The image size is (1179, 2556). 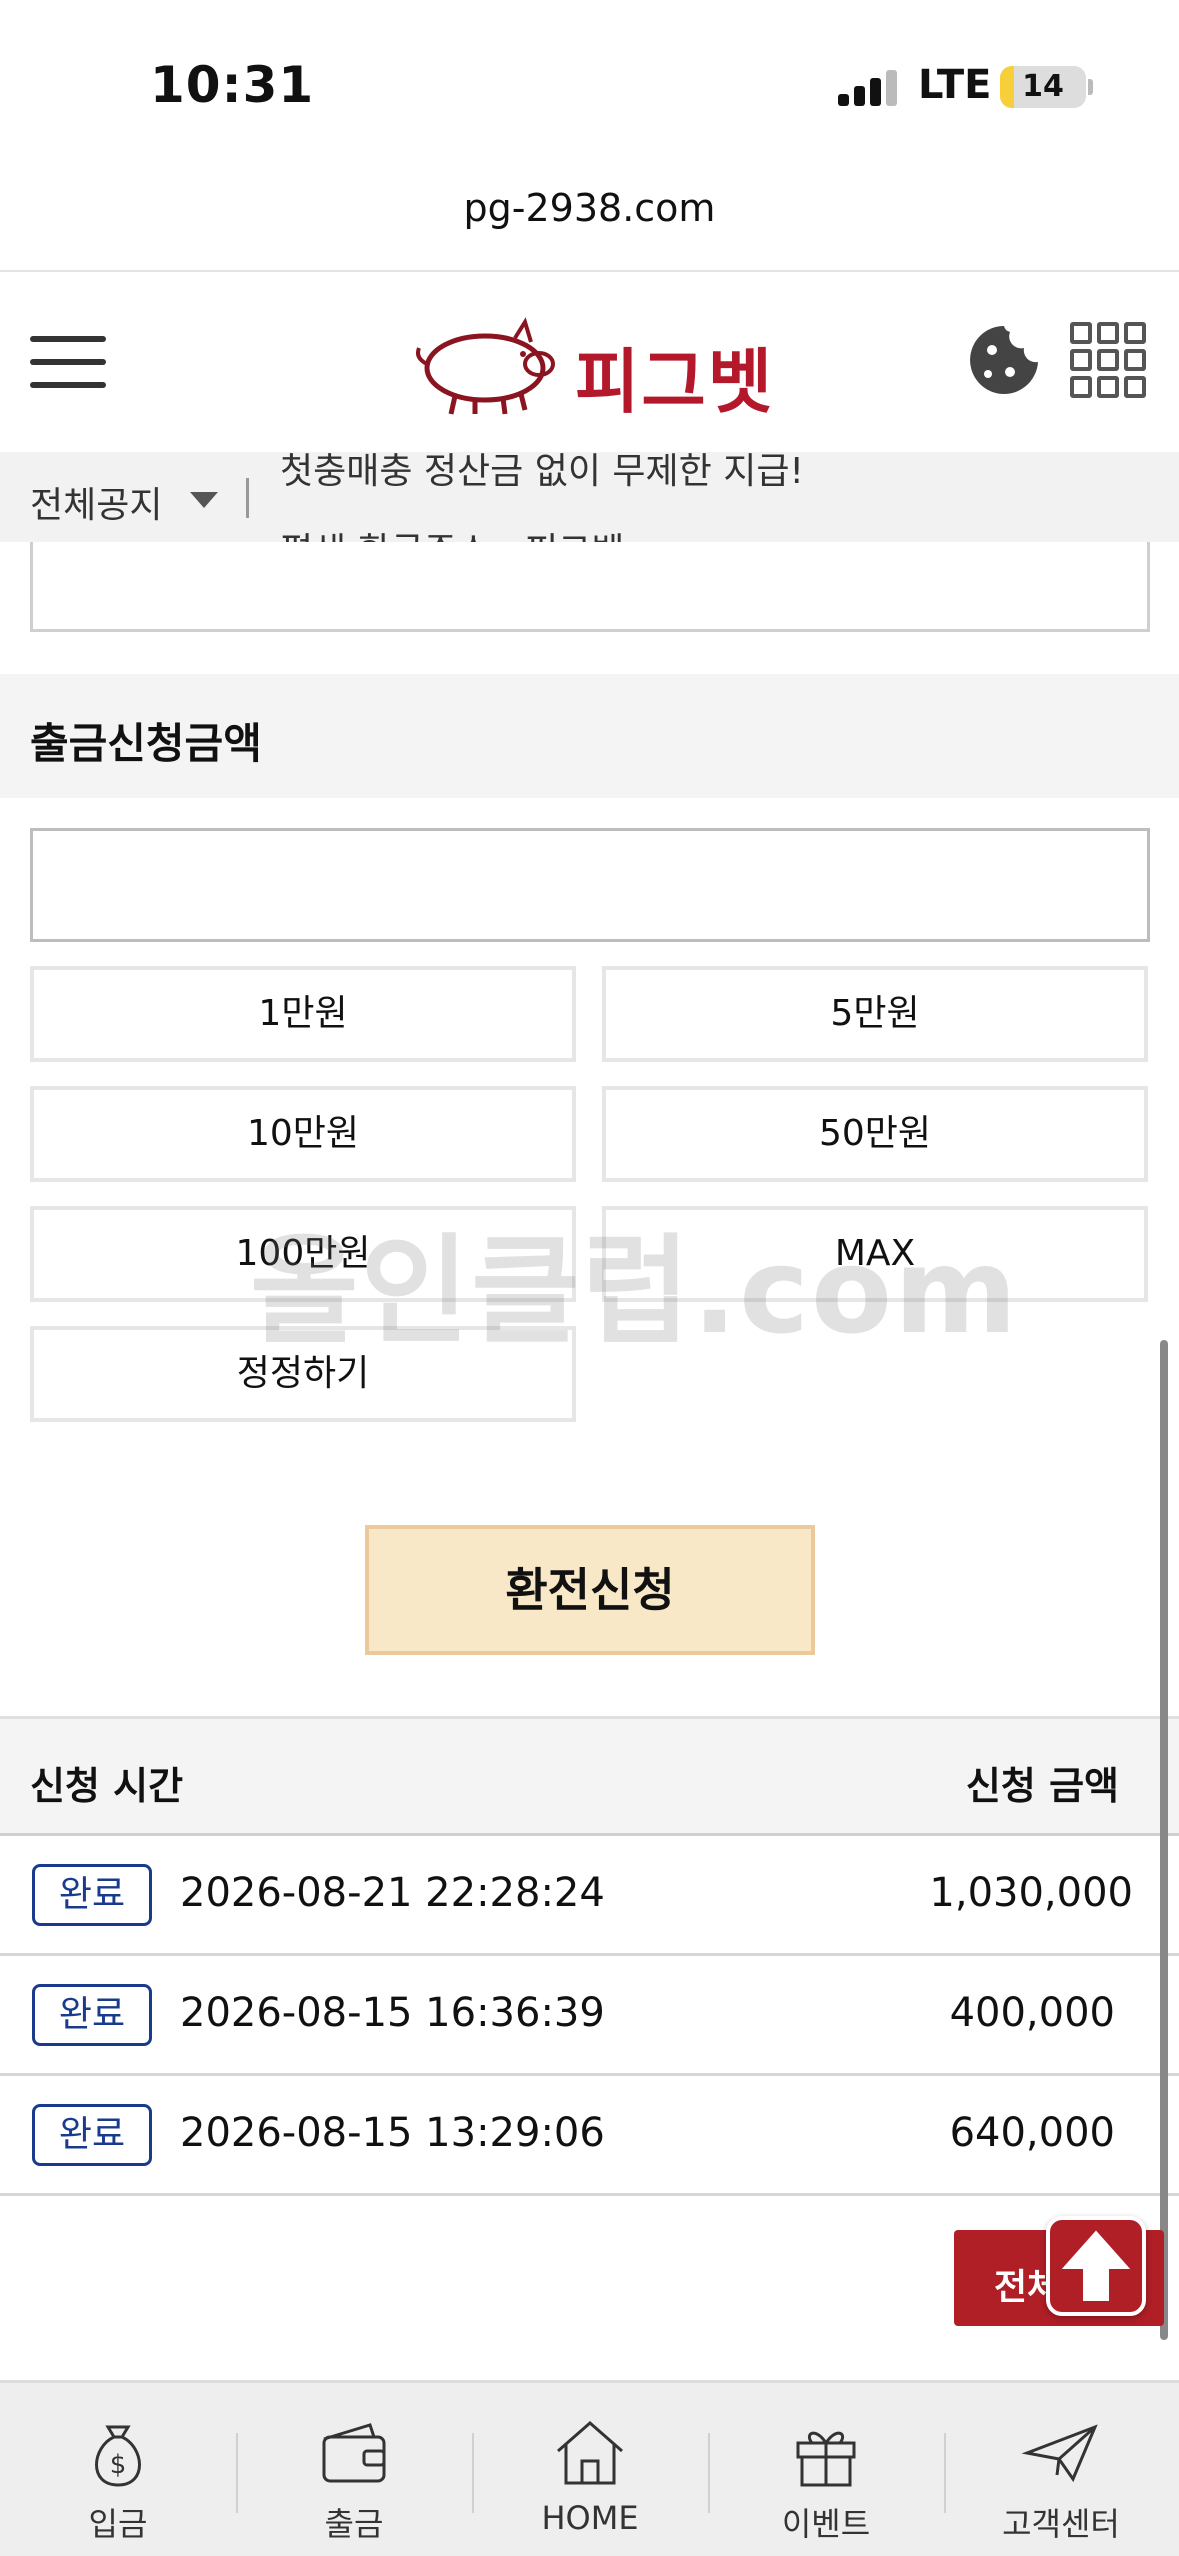 I want to click on nav-label: 고객센터, so click(x=1061, y=2524).